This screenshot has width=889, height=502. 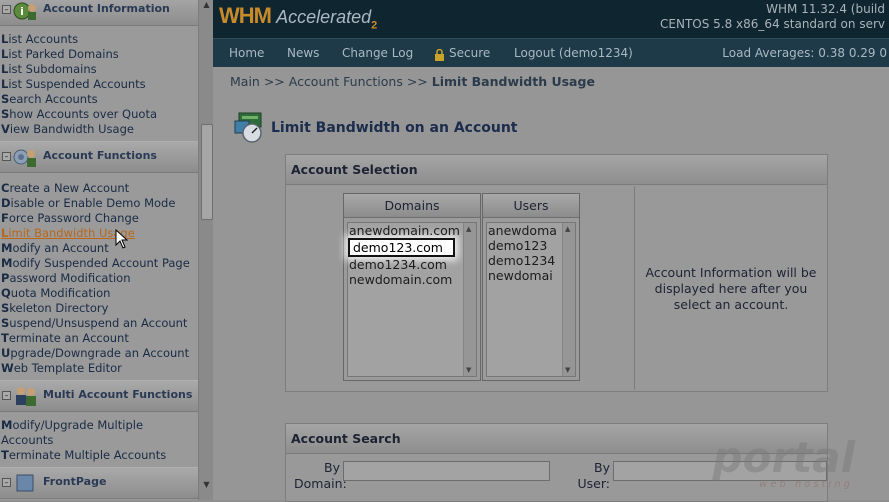 What do you see at coordinates (412, 206) in the screenshot?
I see `domains-header: Domains` at bounding box center [412, 206].